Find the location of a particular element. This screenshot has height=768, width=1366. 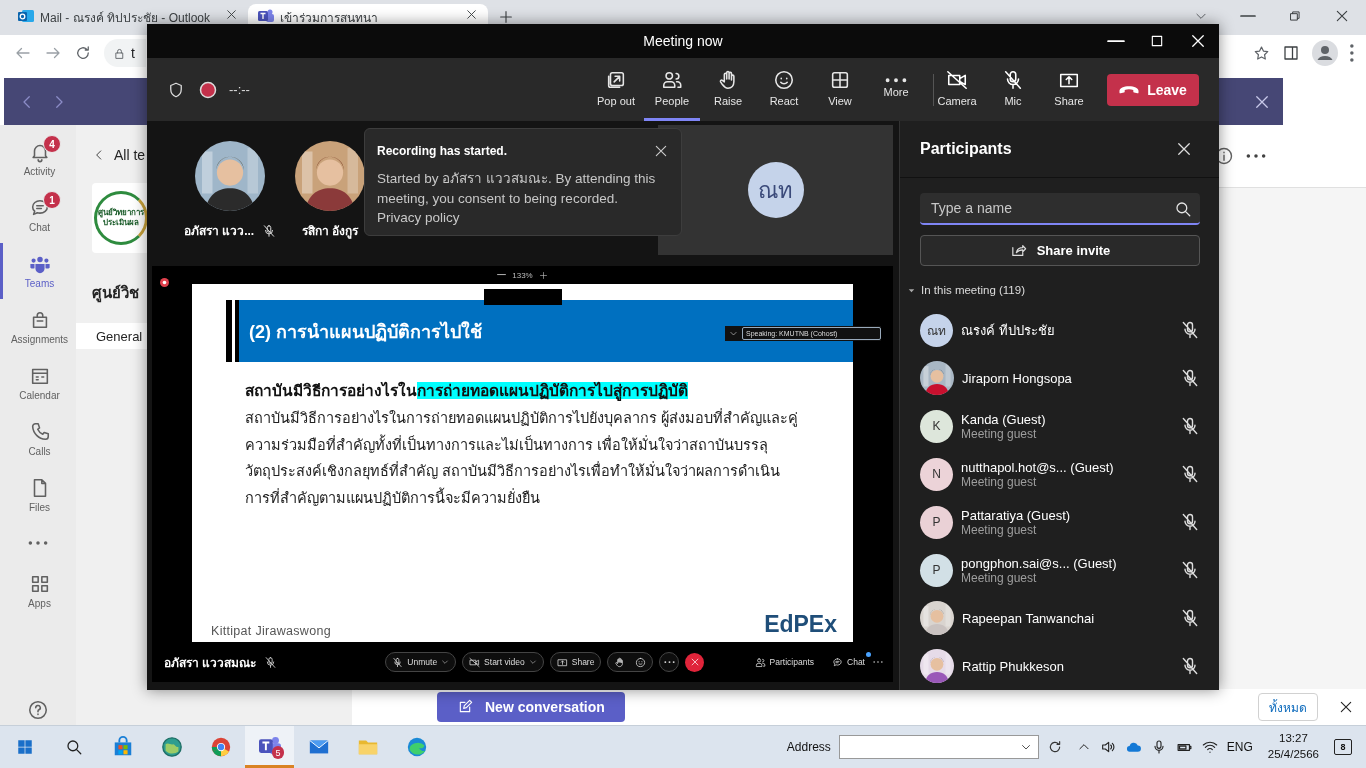

end-call-button is located at coordinates (695, 662).